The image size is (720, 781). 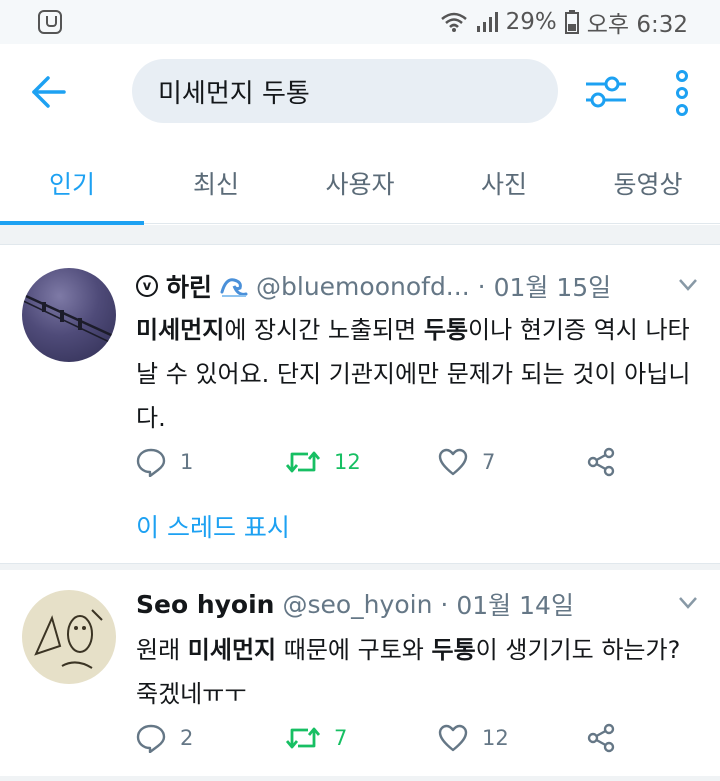 I want to click on tweet-text-segment: 원래, so click(x=162, y=650).